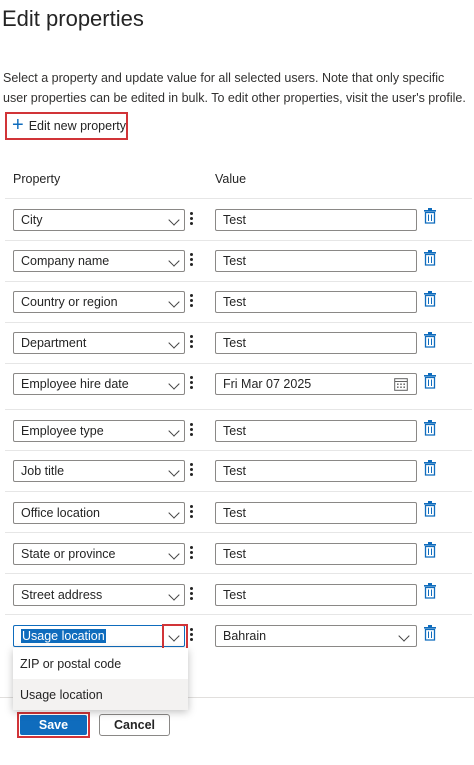 The width and height of the screenshot is (474, 765). What do you see at coordinates (231, 179) in the screenshot?
I see `value-column-header: Value` at bounding box center [231, 179].